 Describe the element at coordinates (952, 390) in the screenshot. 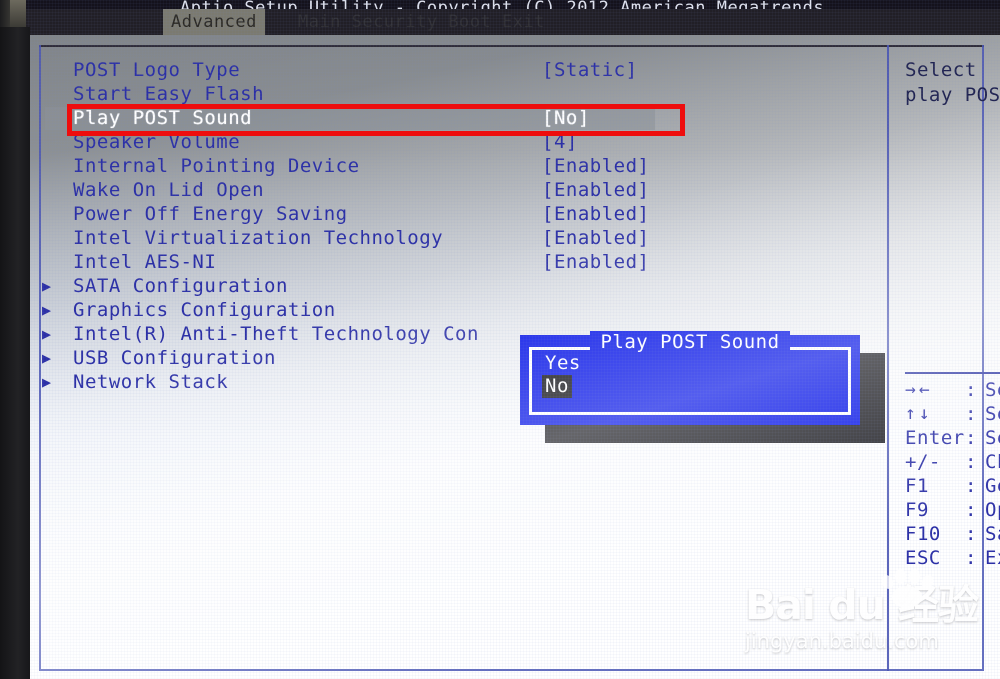

I see `key-legend-row: →←: Se` at that location.